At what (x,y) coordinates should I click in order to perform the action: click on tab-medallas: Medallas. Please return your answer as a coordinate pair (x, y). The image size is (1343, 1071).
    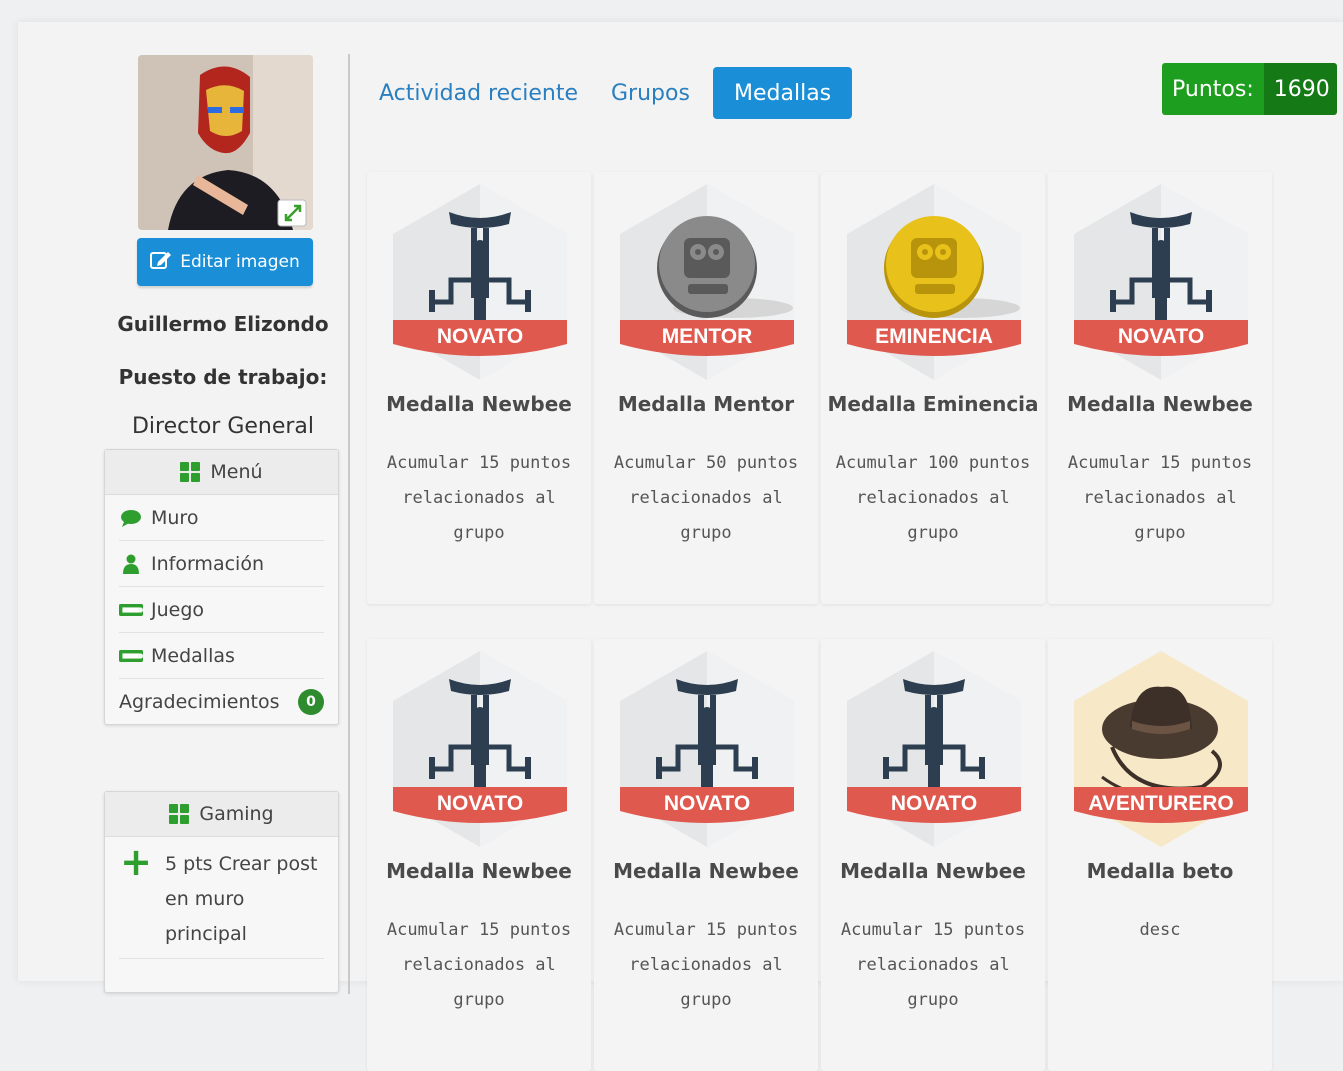
    Looking at the image, I should click on (783, 93).